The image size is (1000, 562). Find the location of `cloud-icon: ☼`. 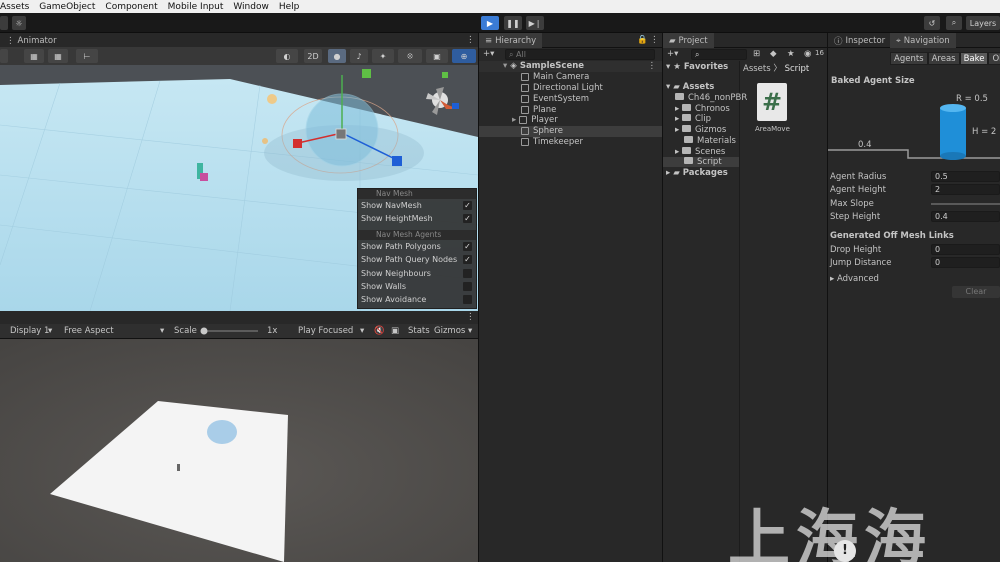

cloud-icon: ☼ is located at coordinates (19, 23).